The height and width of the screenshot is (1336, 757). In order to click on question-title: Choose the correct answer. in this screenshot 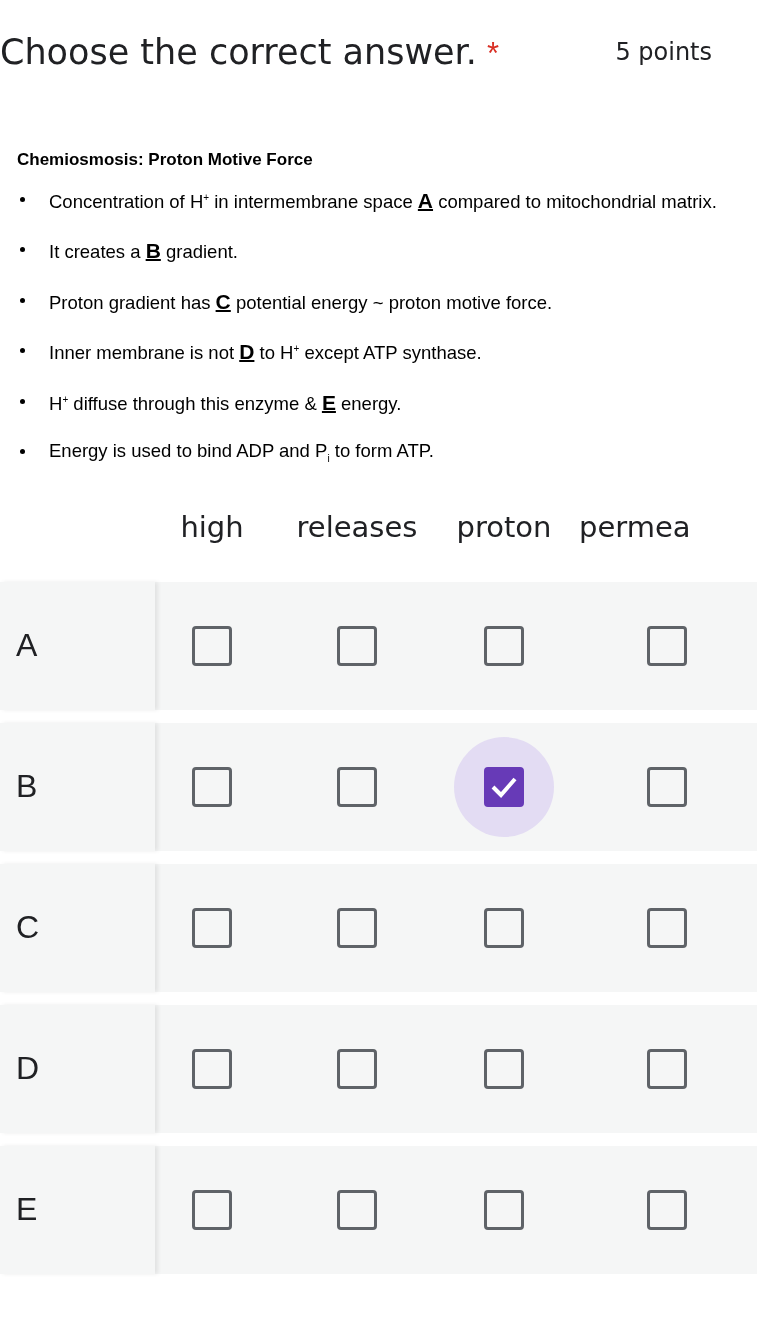, I will do `click(238, 52)`.